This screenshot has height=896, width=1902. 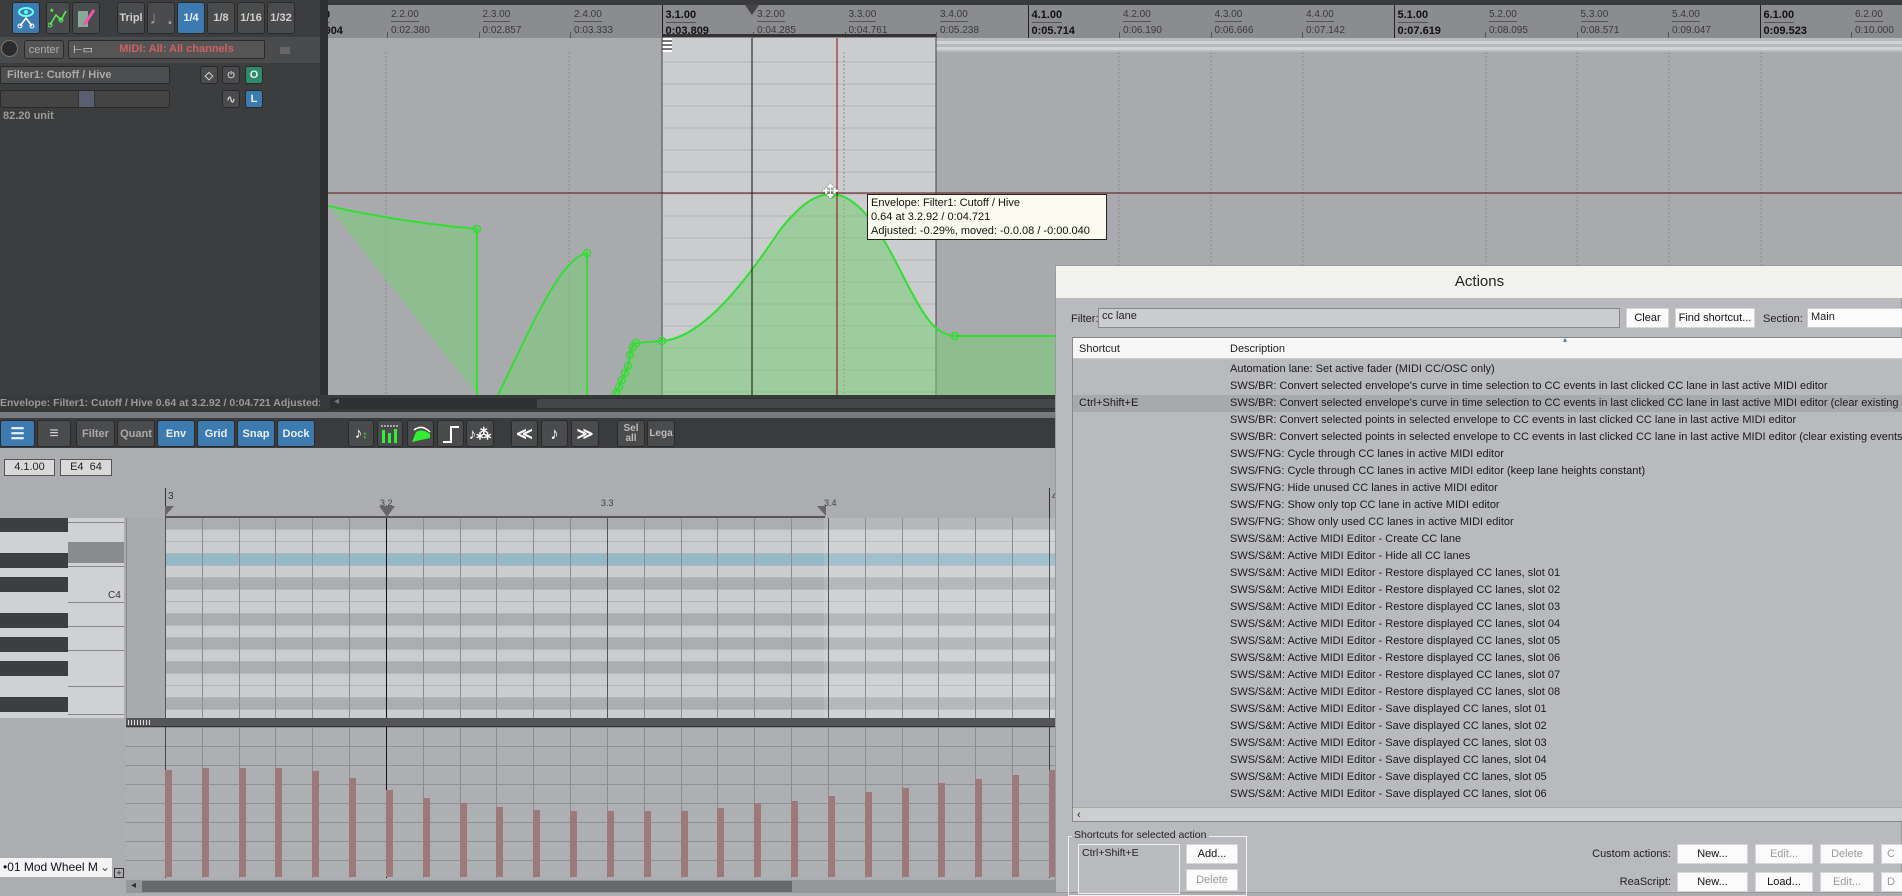 What do you see at coordinates (231, 75) in the screenshot?
I see `envelope-bypass-button: ⏻` at bounding box center [231, 75].